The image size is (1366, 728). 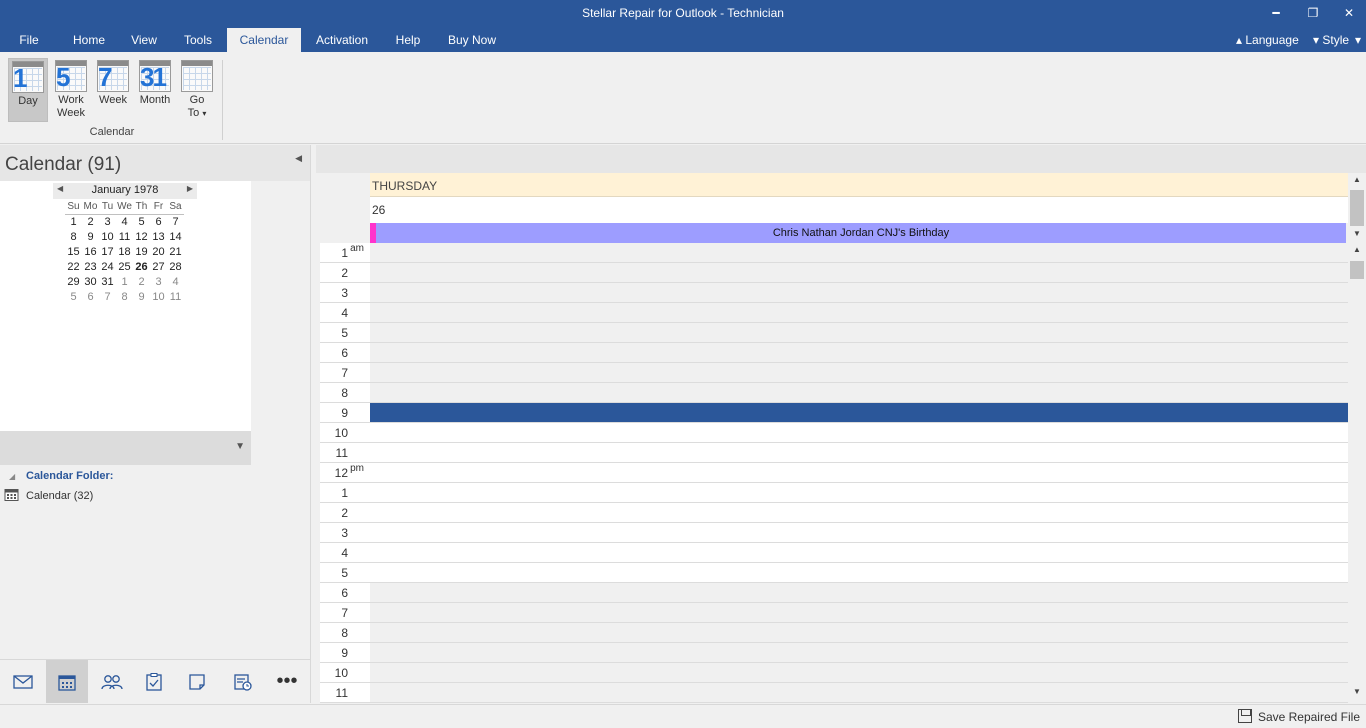 What do you see at coordinates (107, 281) in the screenshot?
I see `mini-calendar-day: 31` at bounding box center [107, 281].